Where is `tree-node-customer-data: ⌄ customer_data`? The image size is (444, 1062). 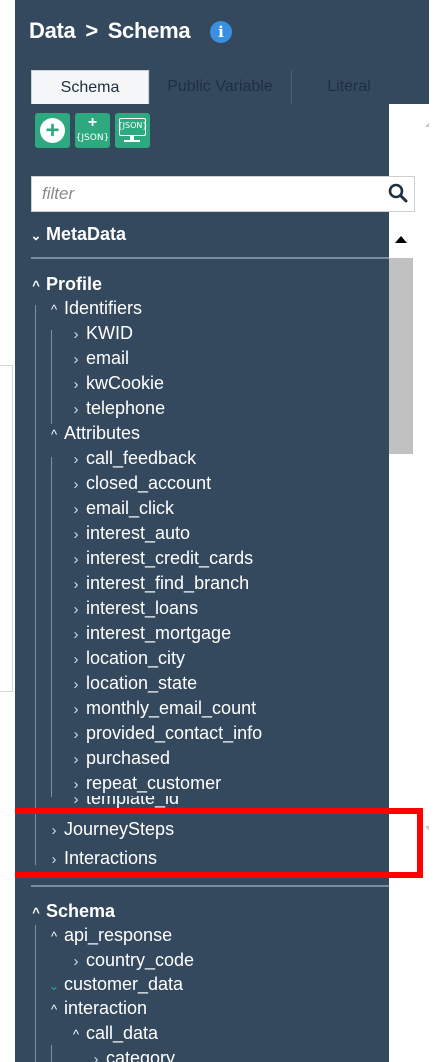 tree-node-customer-data: ⌄ customer_data is located at coordinates (115, 984).